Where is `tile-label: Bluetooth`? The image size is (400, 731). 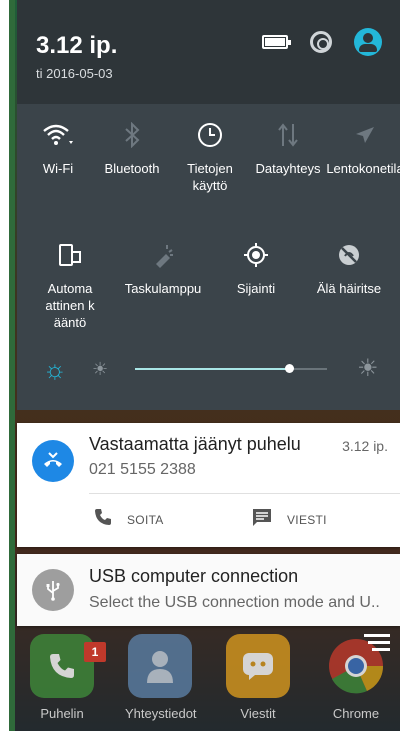 tile-label: Bluetooth is located at coordinates (132, 168).